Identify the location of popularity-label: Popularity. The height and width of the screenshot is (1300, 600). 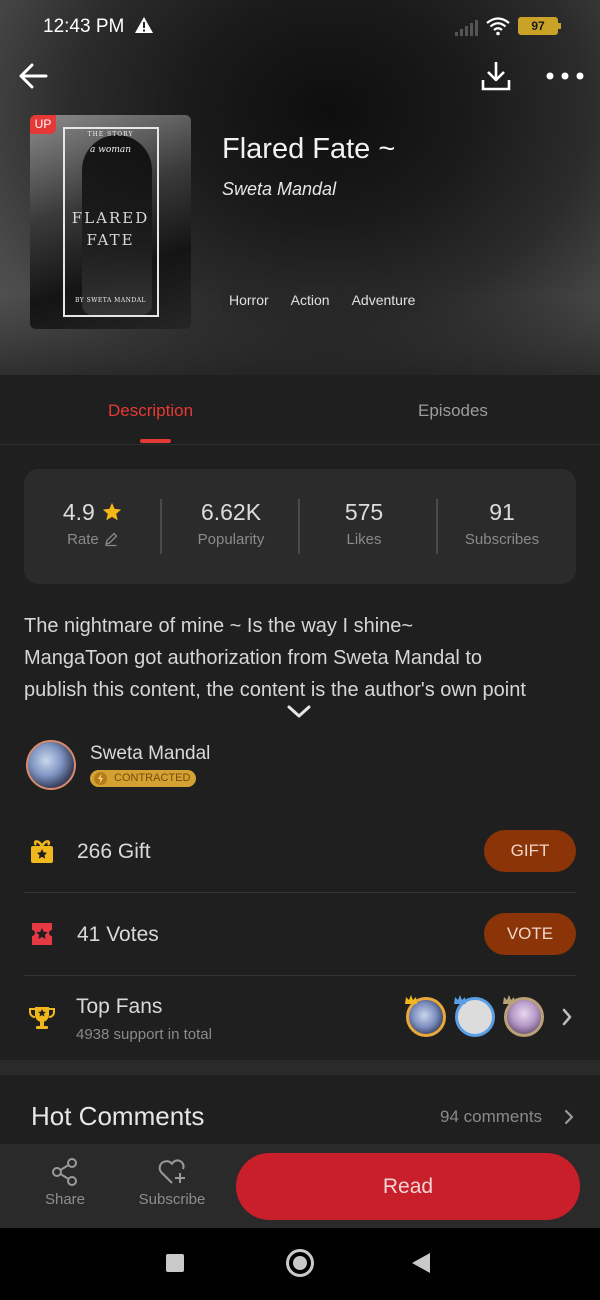
(231, 539).